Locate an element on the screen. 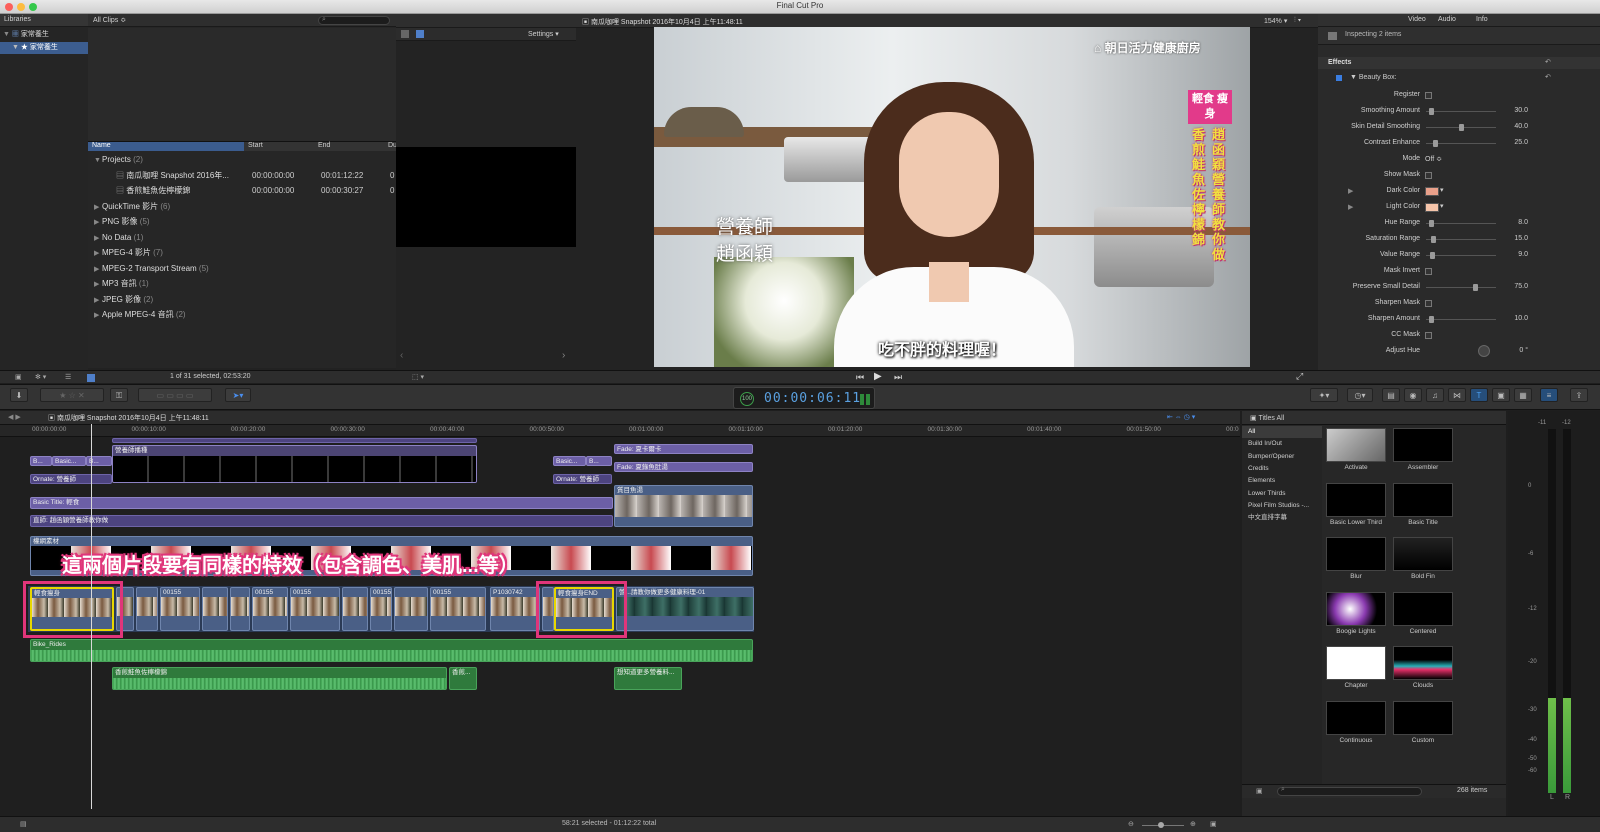  timecode-display: 100 00:00:06:11 is located at coordinates (804, 398).